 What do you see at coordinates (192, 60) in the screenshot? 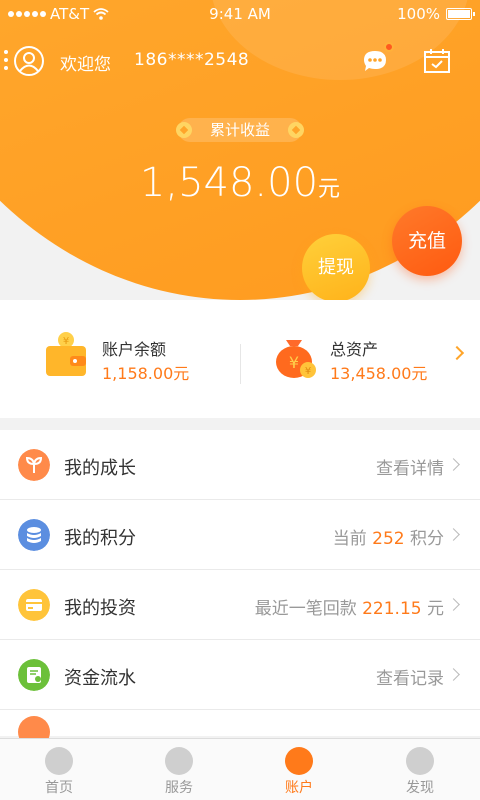
I see `phone-number: 186****2548` at bounding box center [192, 60].